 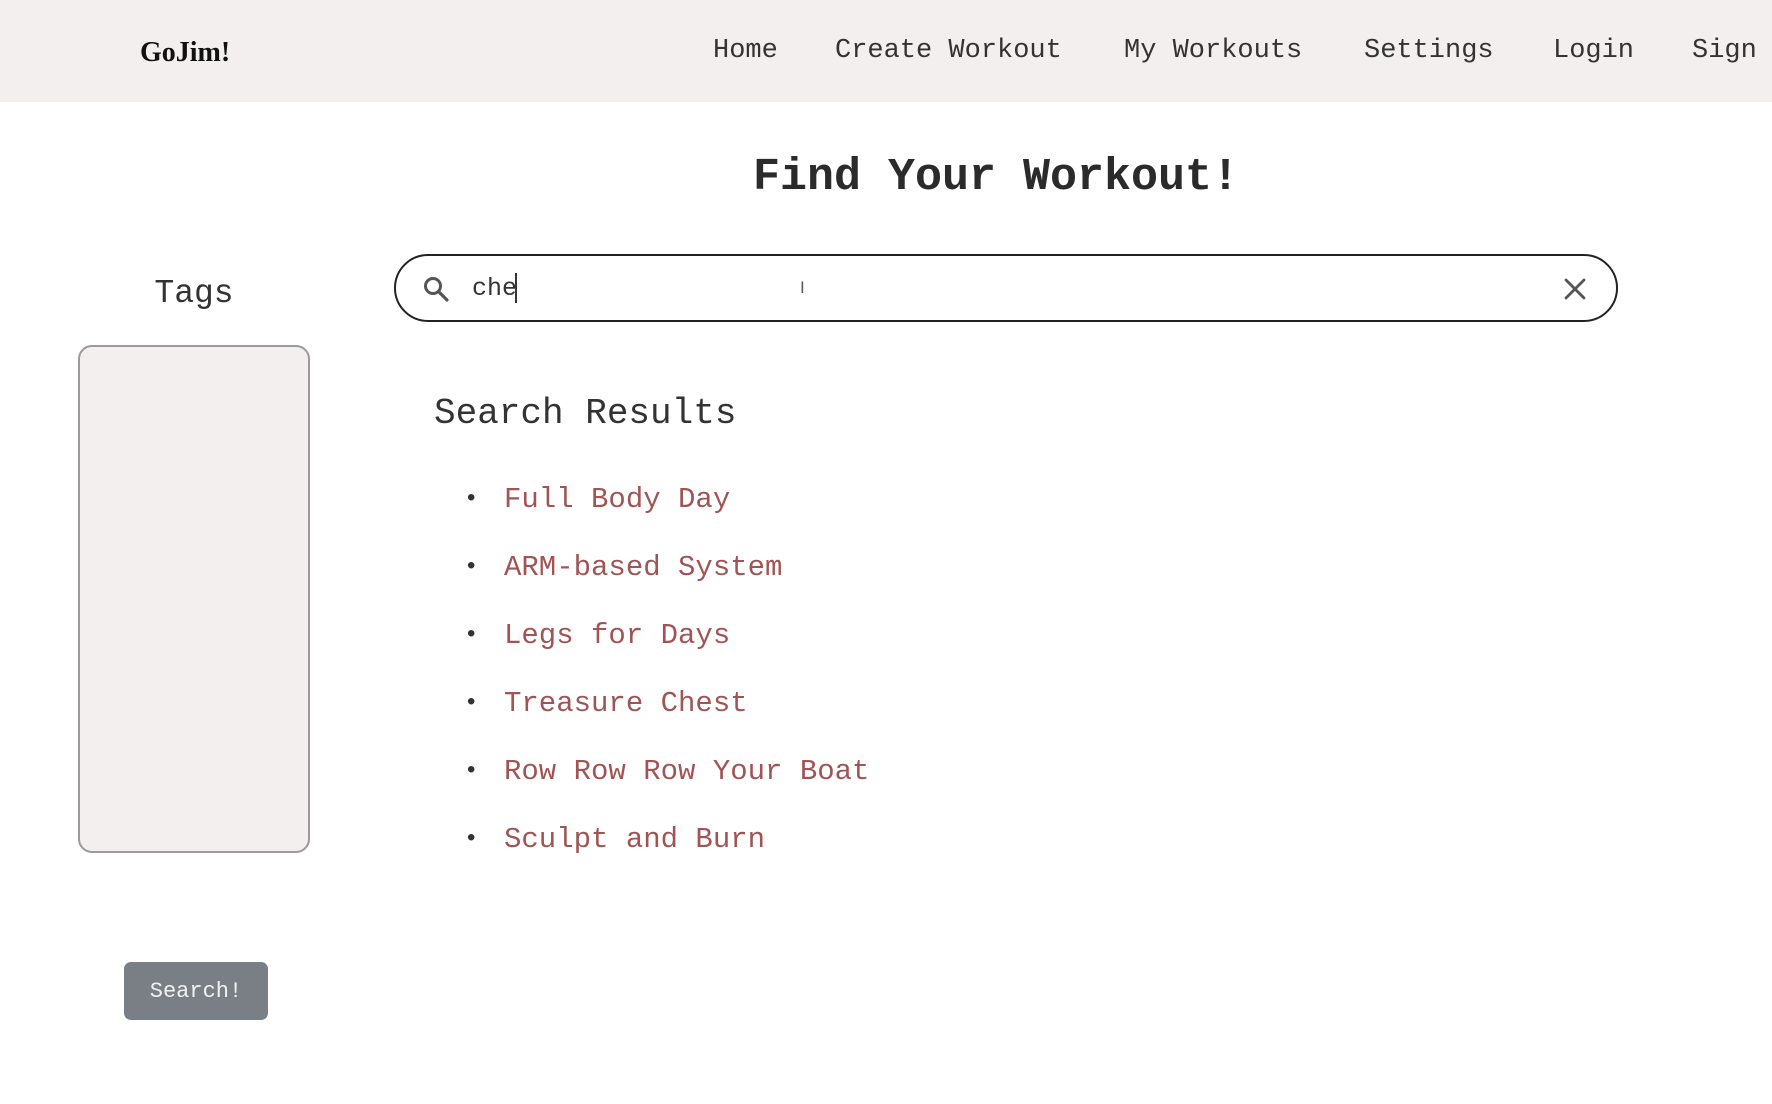 I want to click on list-item: • ARM-based System, so click(x=651, y=580).